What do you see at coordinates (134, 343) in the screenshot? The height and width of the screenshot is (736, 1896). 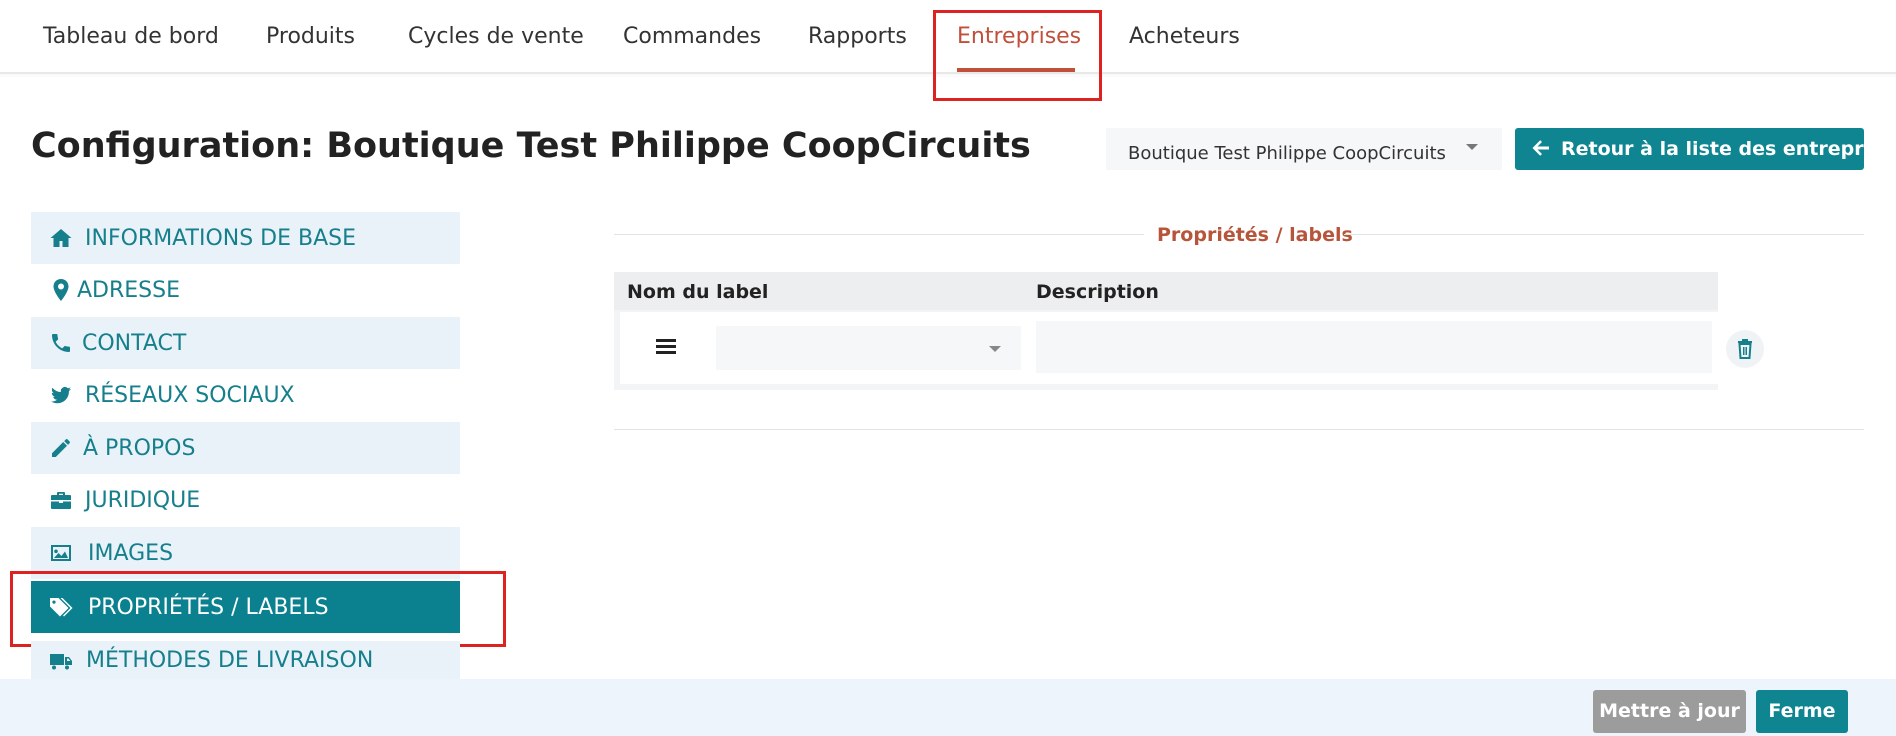 I see `sidebar-item-label: CONTACT` at bounding box center [134, 343].